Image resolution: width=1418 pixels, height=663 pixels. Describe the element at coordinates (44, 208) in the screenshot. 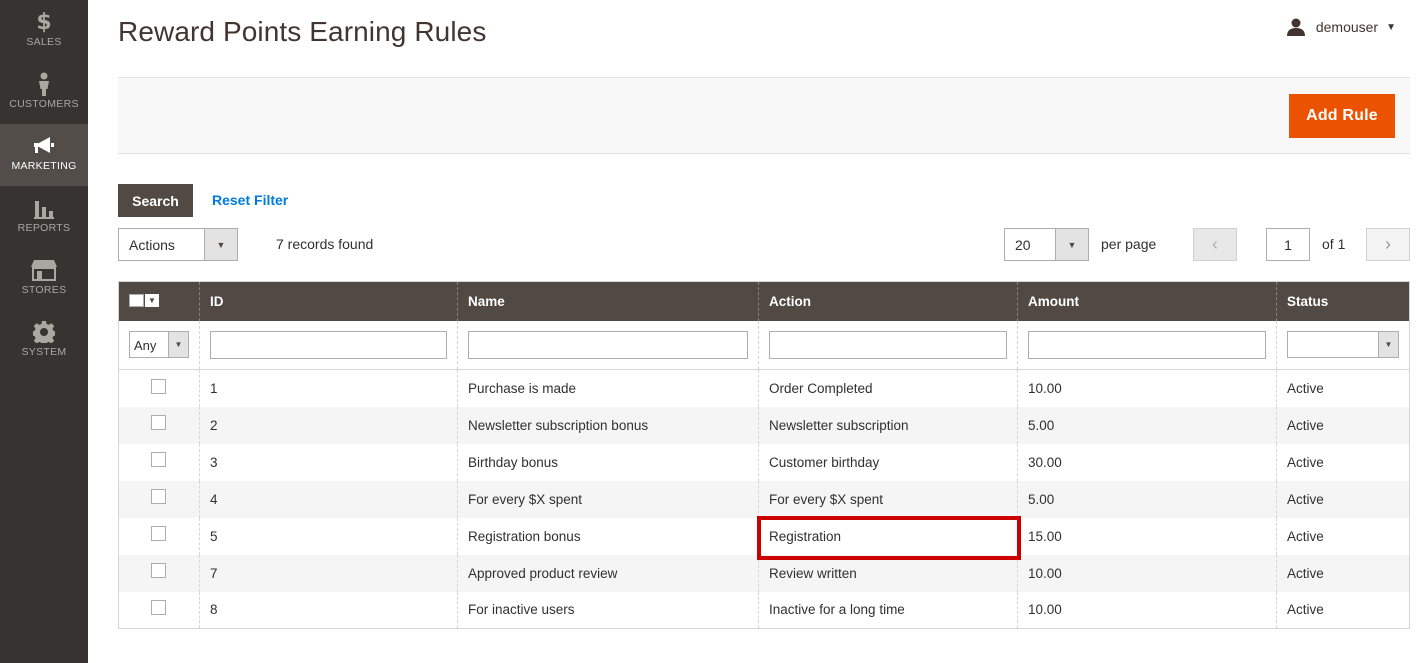

I see `bar-chart-icon` at that location.